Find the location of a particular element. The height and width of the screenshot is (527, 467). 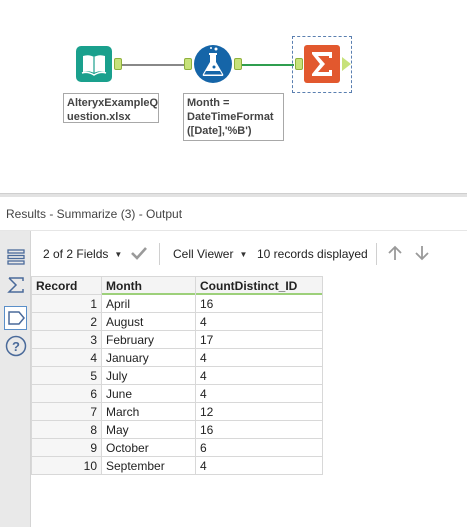

table-row: 5 July 4 is located at coordinates (177, 375).